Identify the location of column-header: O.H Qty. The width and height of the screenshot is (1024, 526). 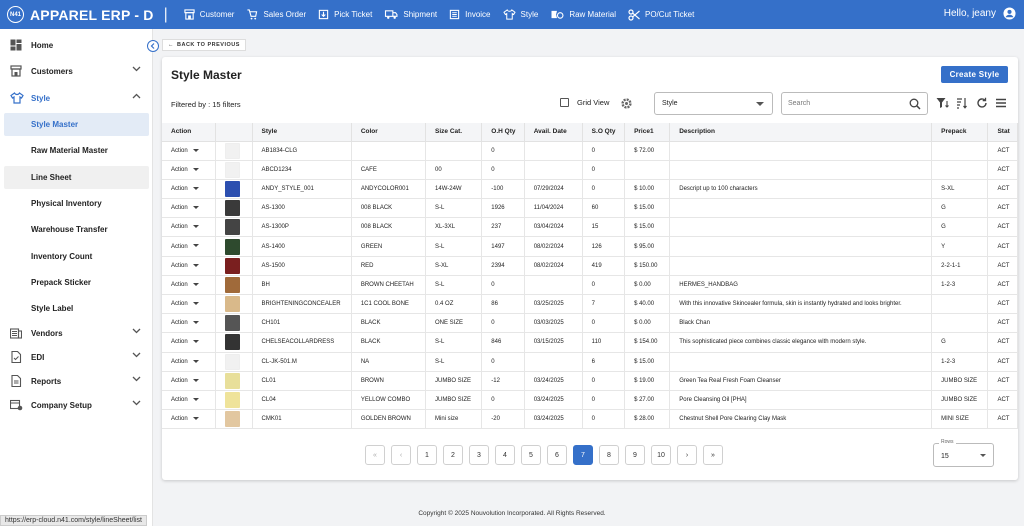
(503, 132).